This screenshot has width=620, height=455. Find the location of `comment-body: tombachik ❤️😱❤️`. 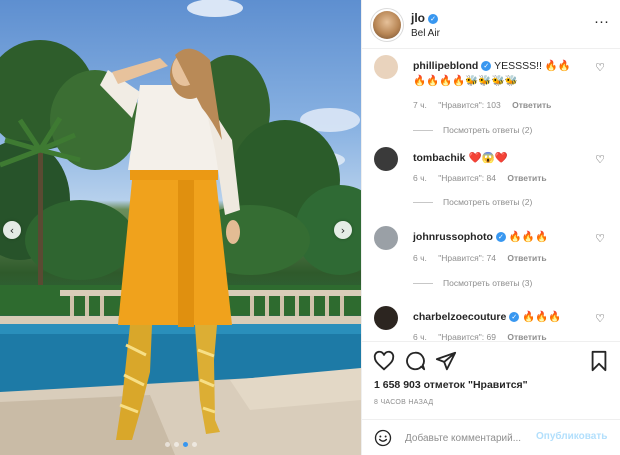

comment-body: tombachik ❤️😱❤️ is located at coordinates (498, 158).